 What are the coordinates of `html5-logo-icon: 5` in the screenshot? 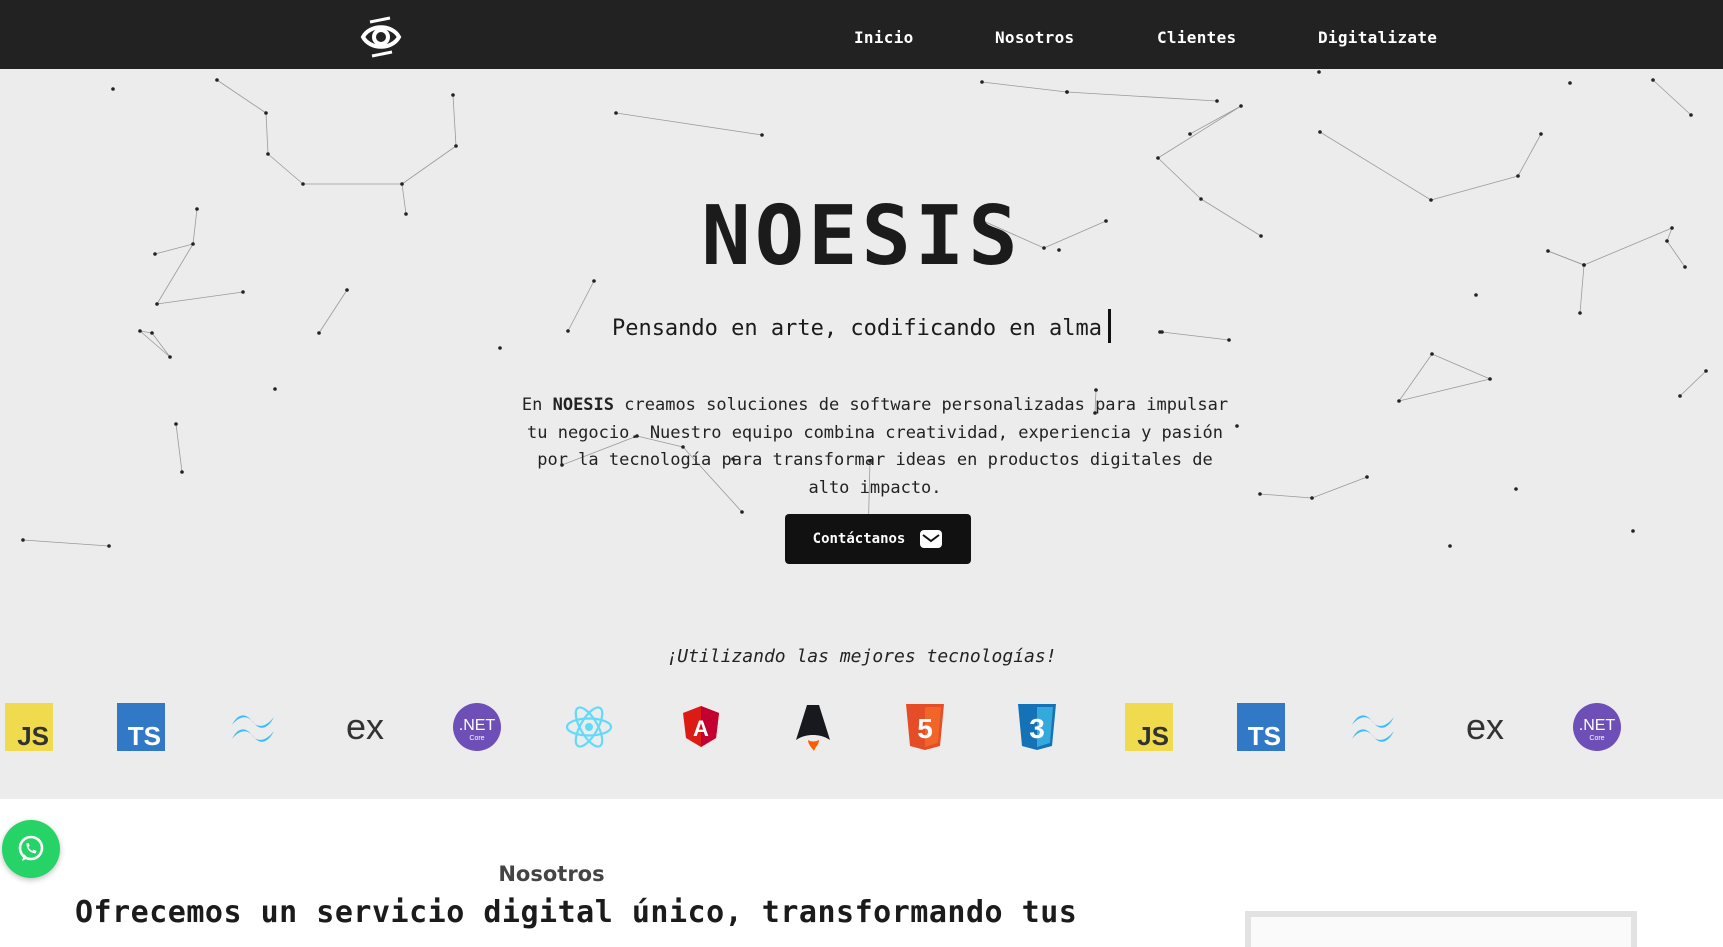 It's located at (925, 727).